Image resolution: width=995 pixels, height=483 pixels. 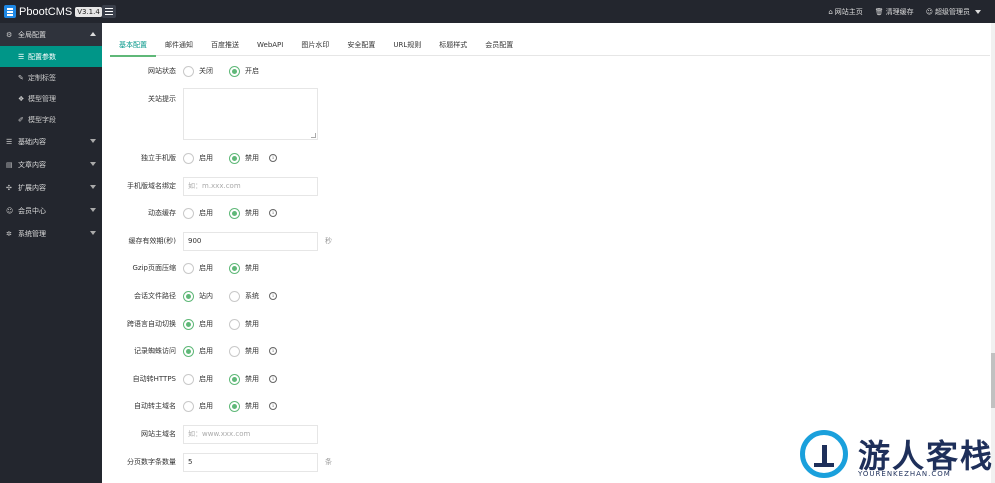 I want to click on top-links: ⌂ 网站主页 🗑 清理缓存 ☺ 超级管理员, so click(x=904, y=11).